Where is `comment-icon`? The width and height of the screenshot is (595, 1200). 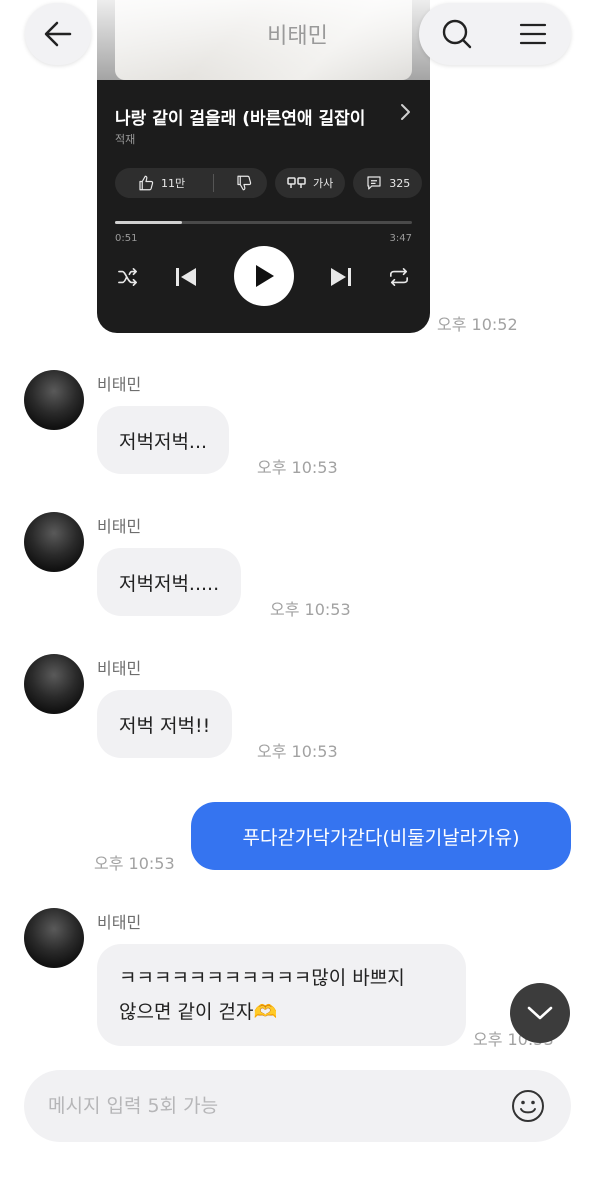
comment-icon is located at coordinates (374, 183).